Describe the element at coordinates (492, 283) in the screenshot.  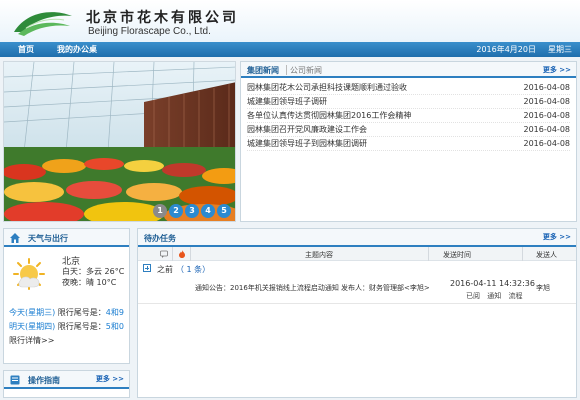
I see `task-send-time: 2016-04-11 14:32:36` at that location.